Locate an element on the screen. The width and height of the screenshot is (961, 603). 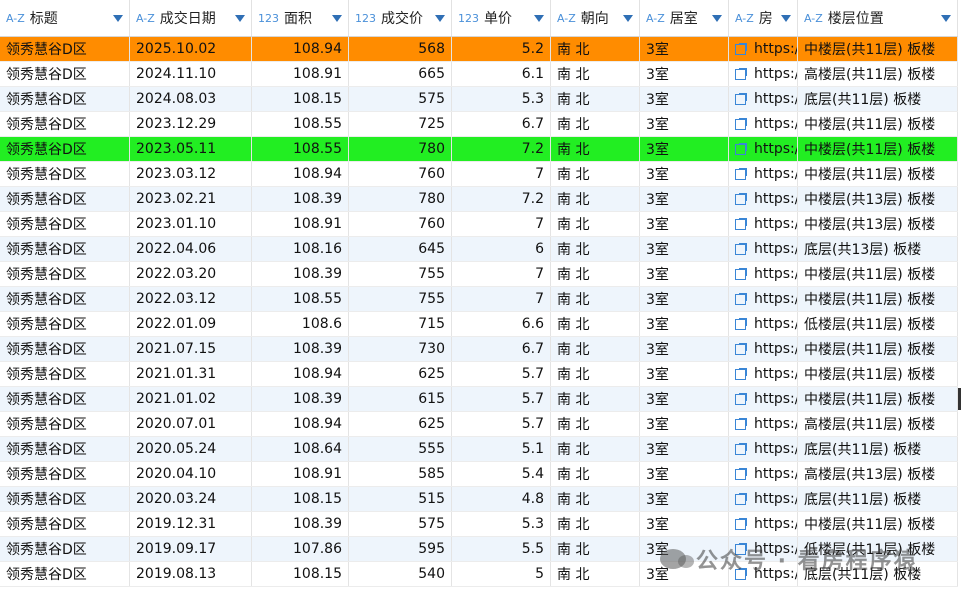
column-header: A-Z 房 is located at coordinates (763, 18).